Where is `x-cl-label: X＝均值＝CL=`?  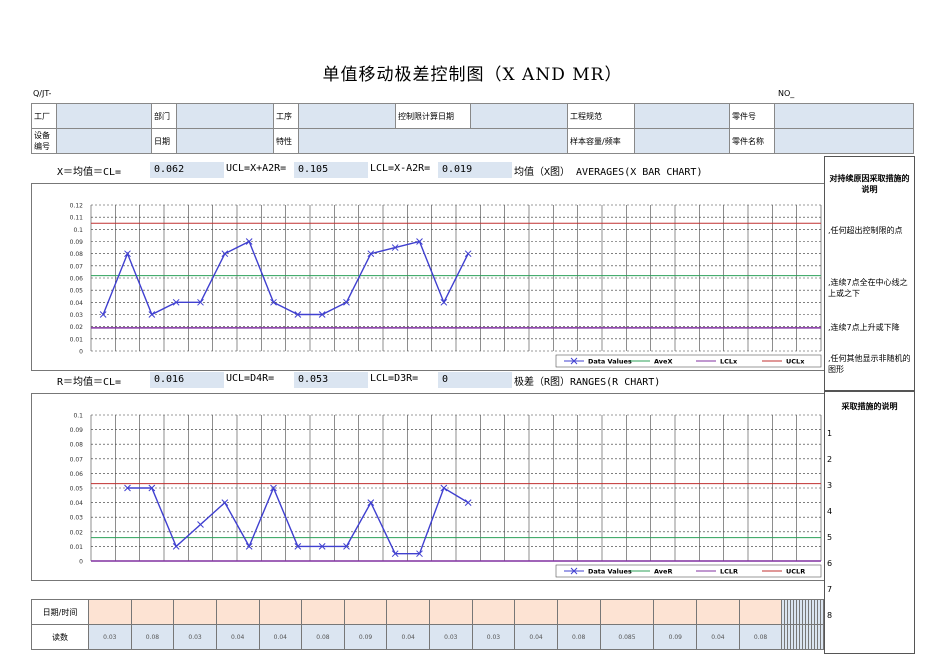 x-cl-label: X＝均值＝CL= is located at coordinates (89, 172).